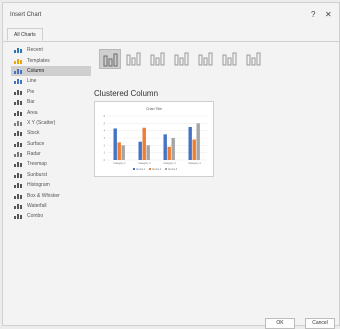  What do you see at coordinates (18, 123) in the screenshot?
I see `scatter-chart-icon` at bounding box center [18, 123].